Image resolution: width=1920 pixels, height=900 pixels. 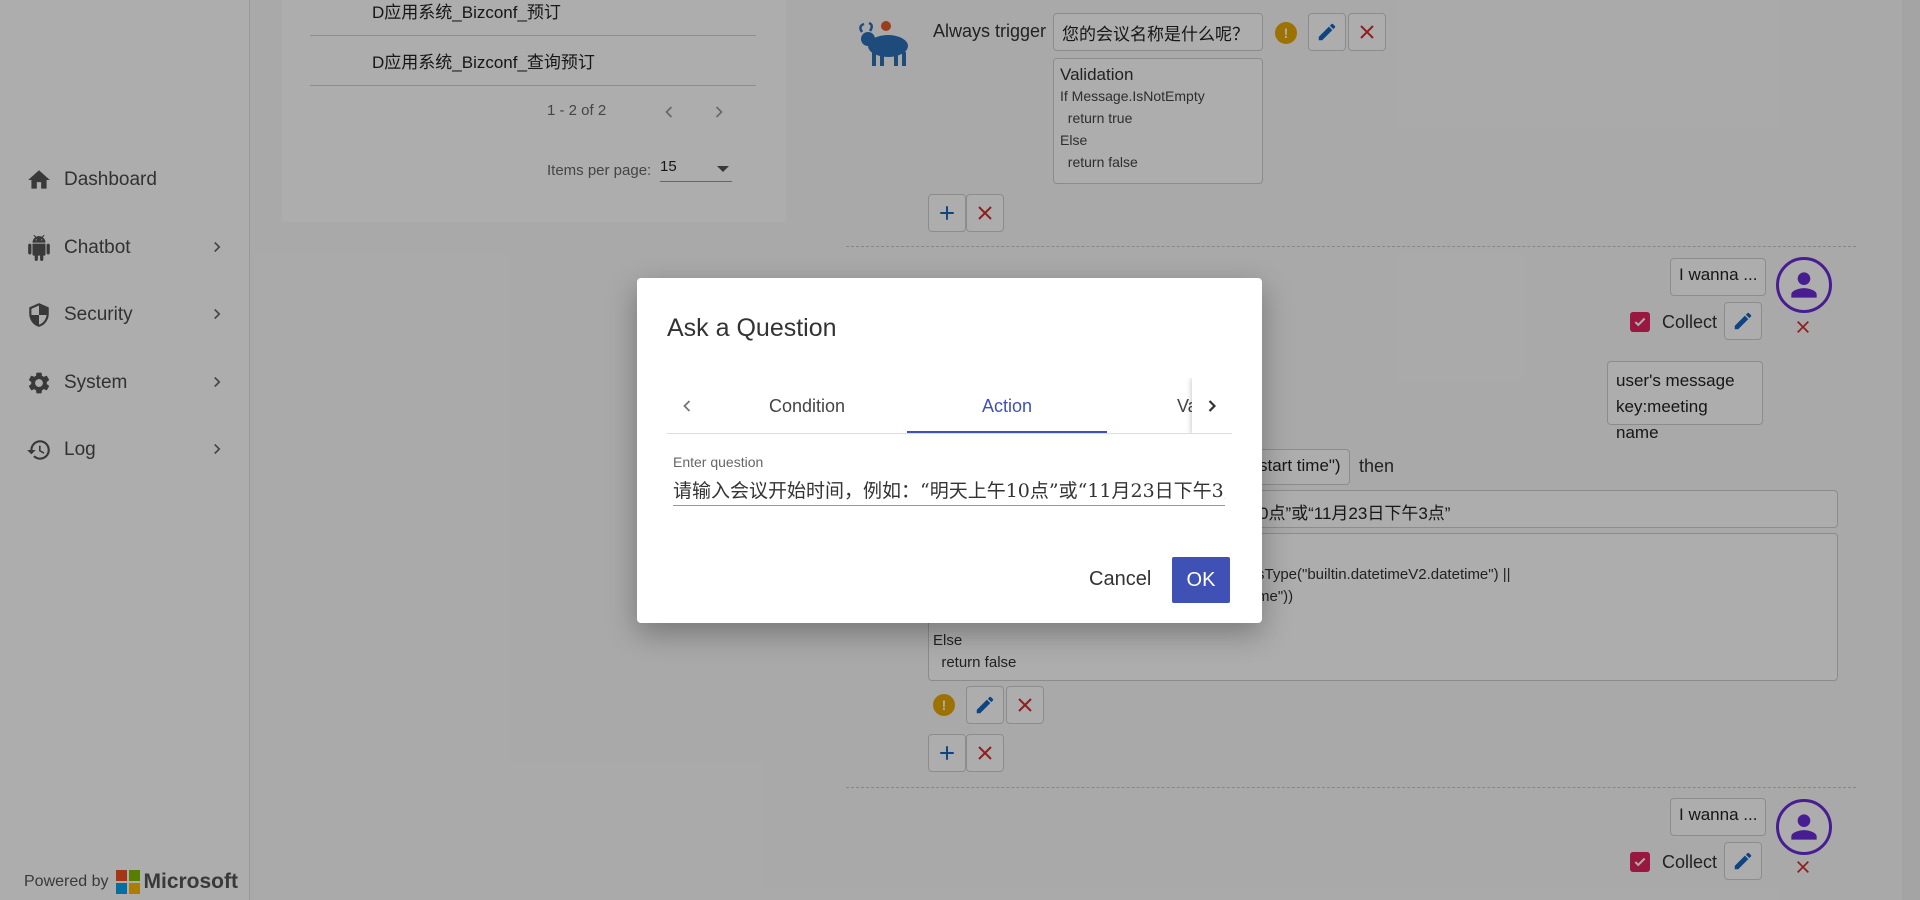 I want to click on chevron-left-icon, so click(x=687, y=406).